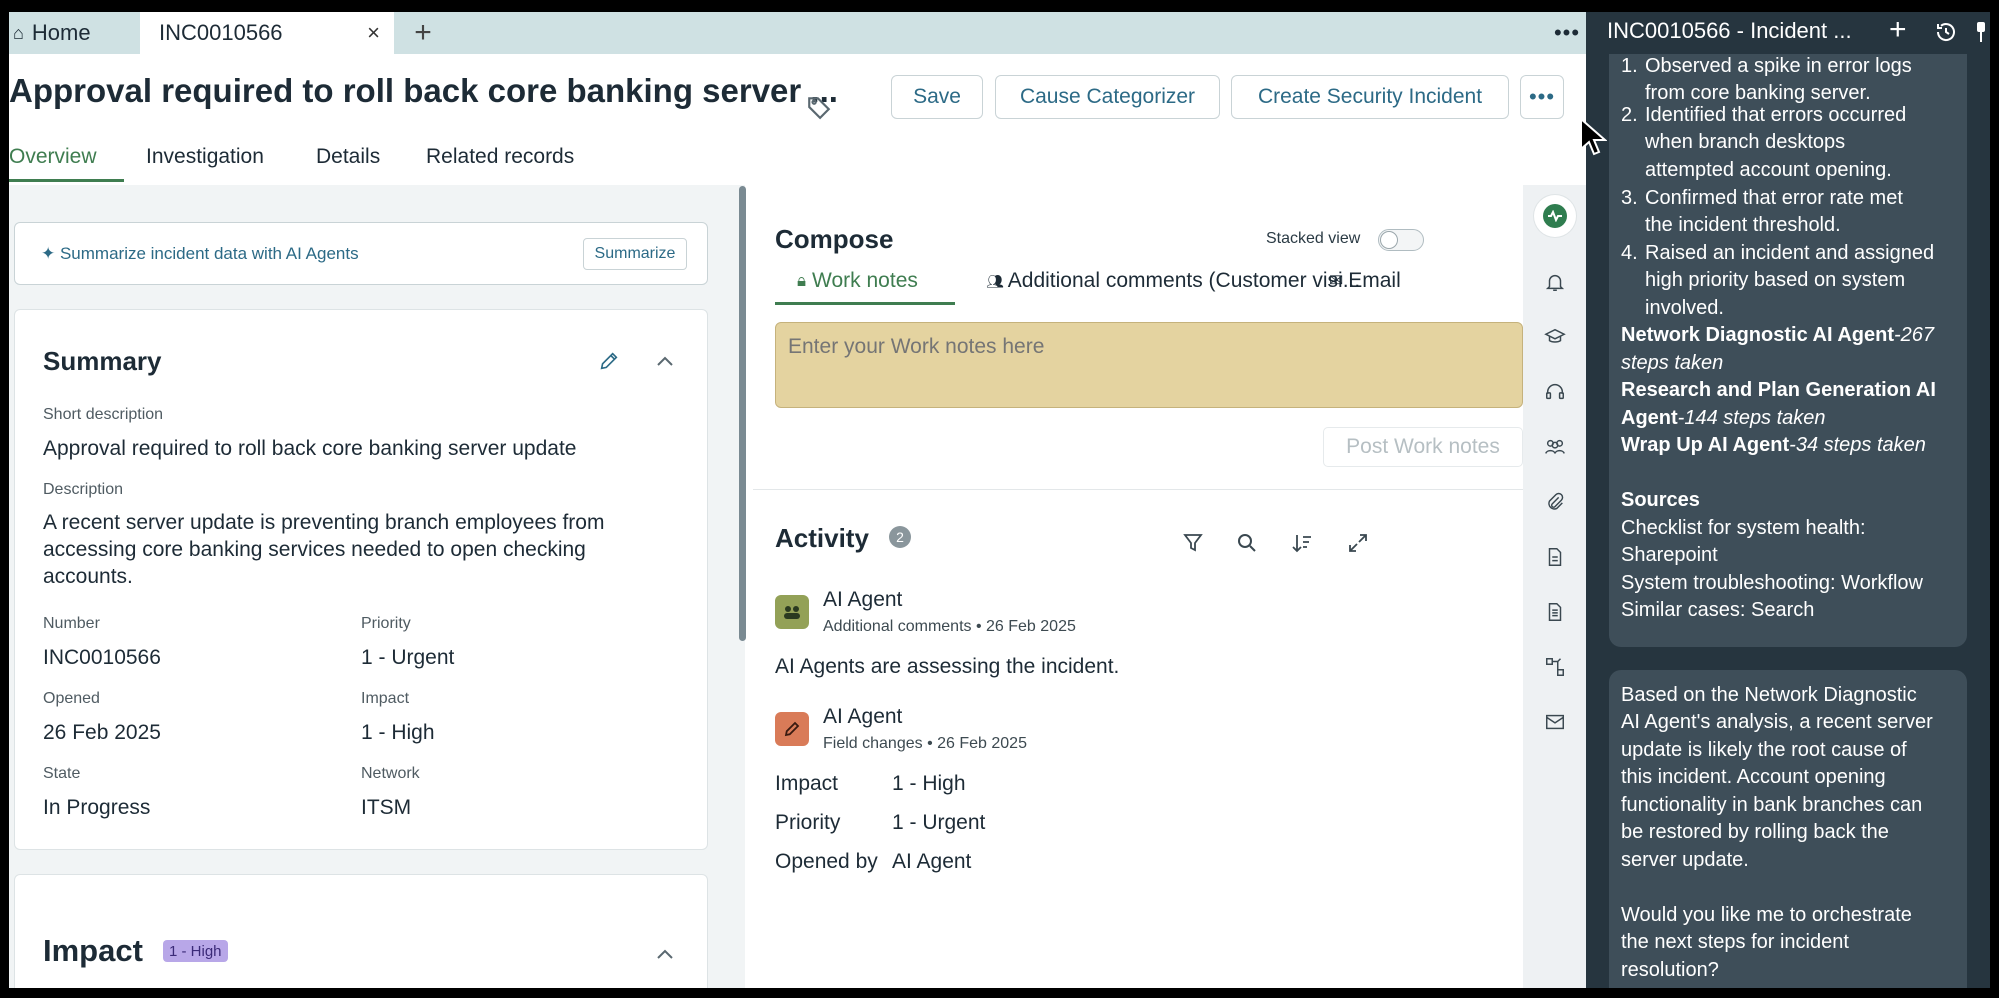 The width and height of the screenshot is (1999, 998). What do you see at coordinates (1193, 543) in the screenshot?
I see `filter-icon` at bounding box center [1193, 543].